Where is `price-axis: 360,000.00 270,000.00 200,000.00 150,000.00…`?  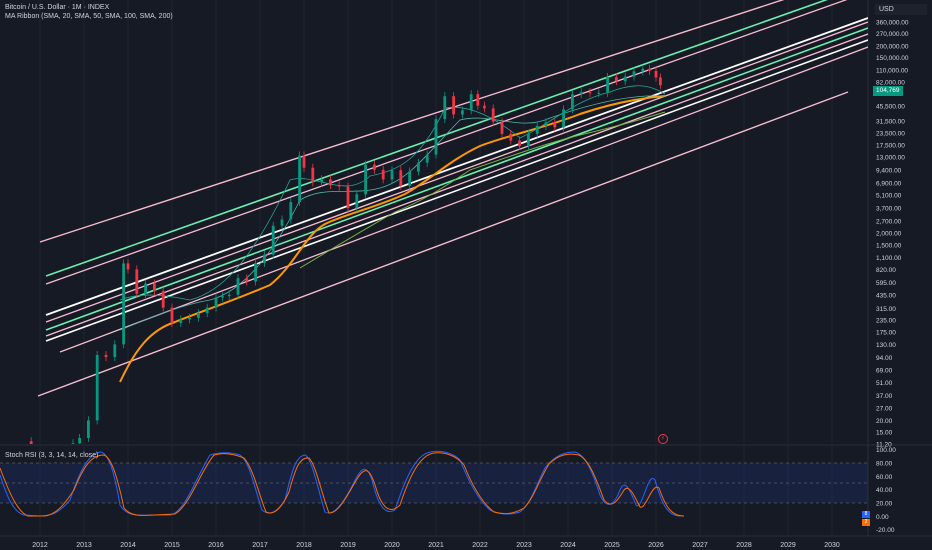 price-axis: 360,000.00 270,000.00 200,000.00 150,000.00… is located at coordinates (892, 234).